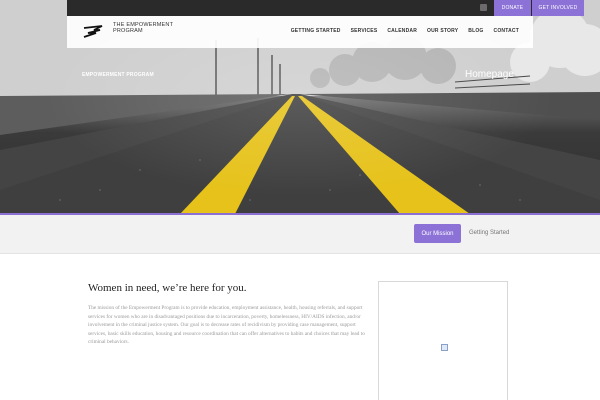 This screenshot has width=600, height=400. Describe the element at coordinates (148, 28) in the screenshot. I see `logo-text: THE EMPOWERMENT PROGRAM` at that location.